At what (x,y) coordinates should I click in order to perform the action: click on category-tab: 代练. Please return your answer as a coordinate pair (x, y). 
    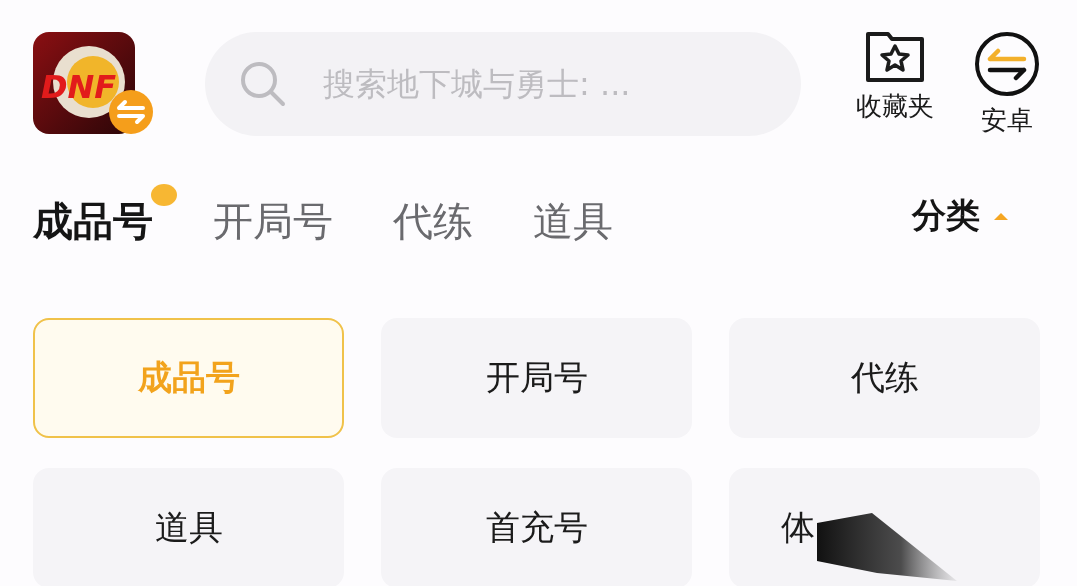
    Looking at the image, I should click on (433, 216).